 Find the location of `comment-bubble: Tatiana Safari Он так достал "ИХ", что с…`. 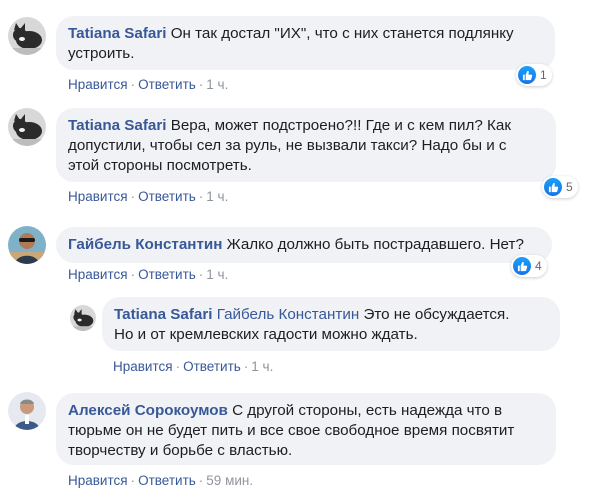

comment-bubble: Tatiana Safari Он так достал "ИХ", что с… is located at coordinates (305, 43).